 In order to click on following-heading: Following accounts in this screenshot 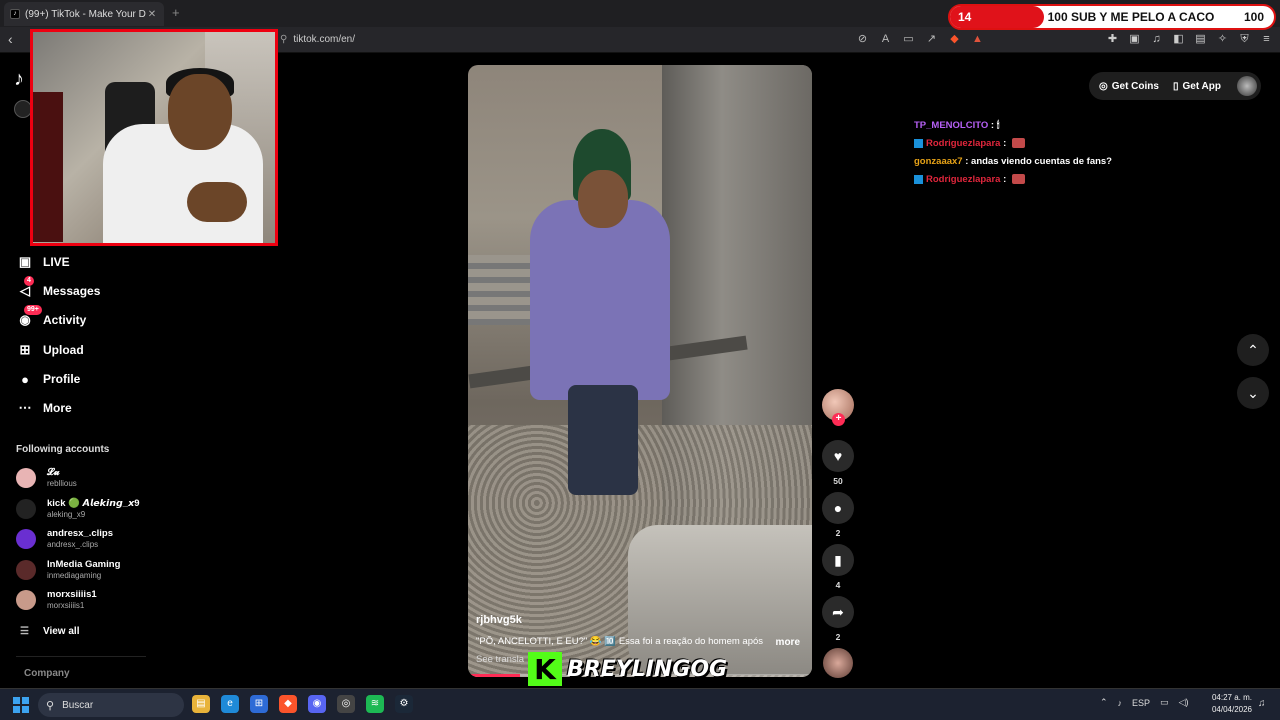, I will do `click(63, 449)`.